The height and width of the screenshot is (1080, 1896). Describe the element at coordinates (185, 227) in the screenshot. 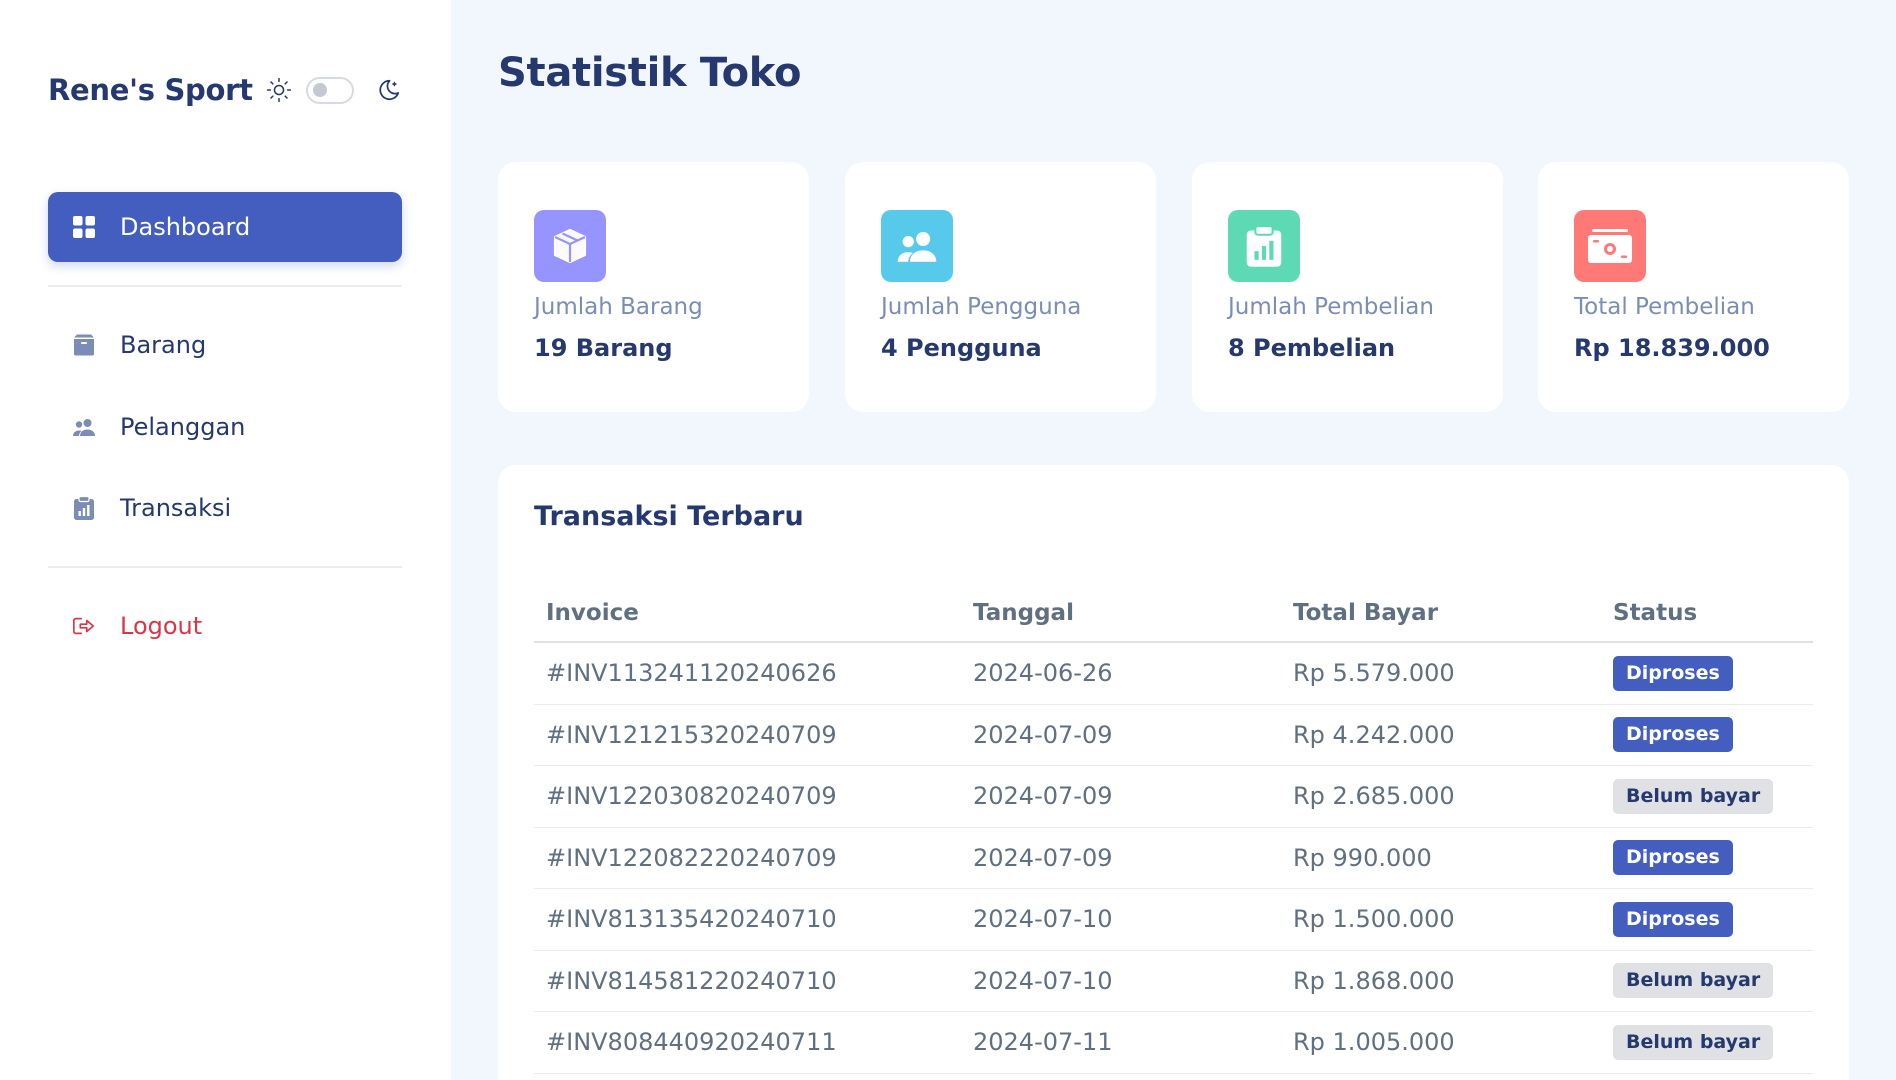

I see `sidebar-item-label: Dashboard` at that location.